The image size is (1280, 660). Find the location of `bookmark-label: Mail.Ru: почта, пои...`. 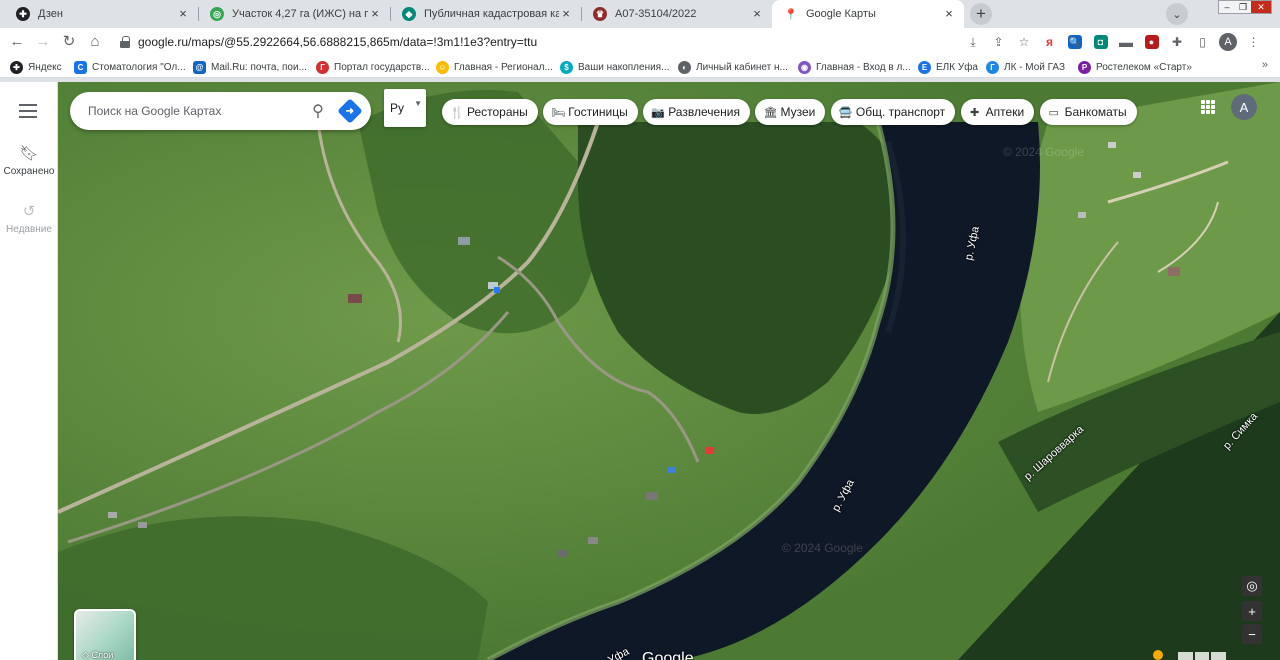

bookmark-label: Mail.Ru: почта, пои... is located at coordinates (259, 67).